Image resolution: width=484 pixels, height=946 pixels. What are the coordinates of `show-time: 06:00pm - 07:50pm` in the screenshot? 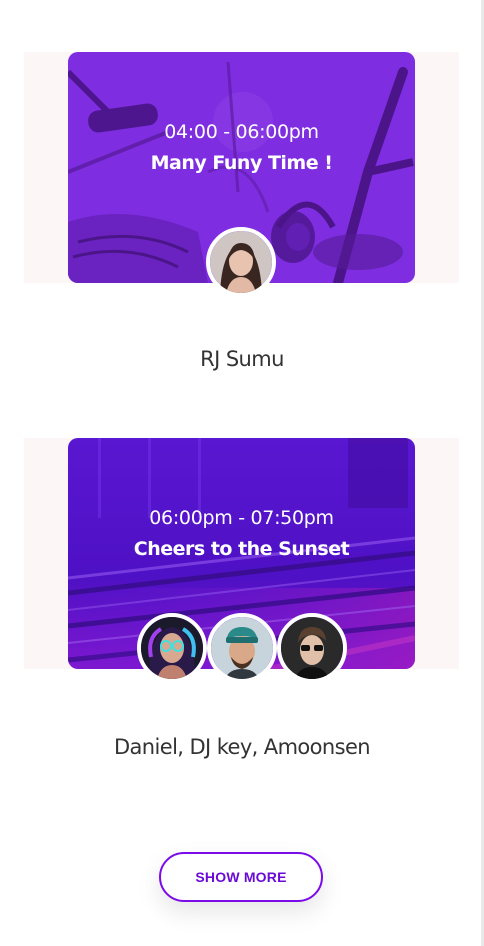 It's located at (241, 518).